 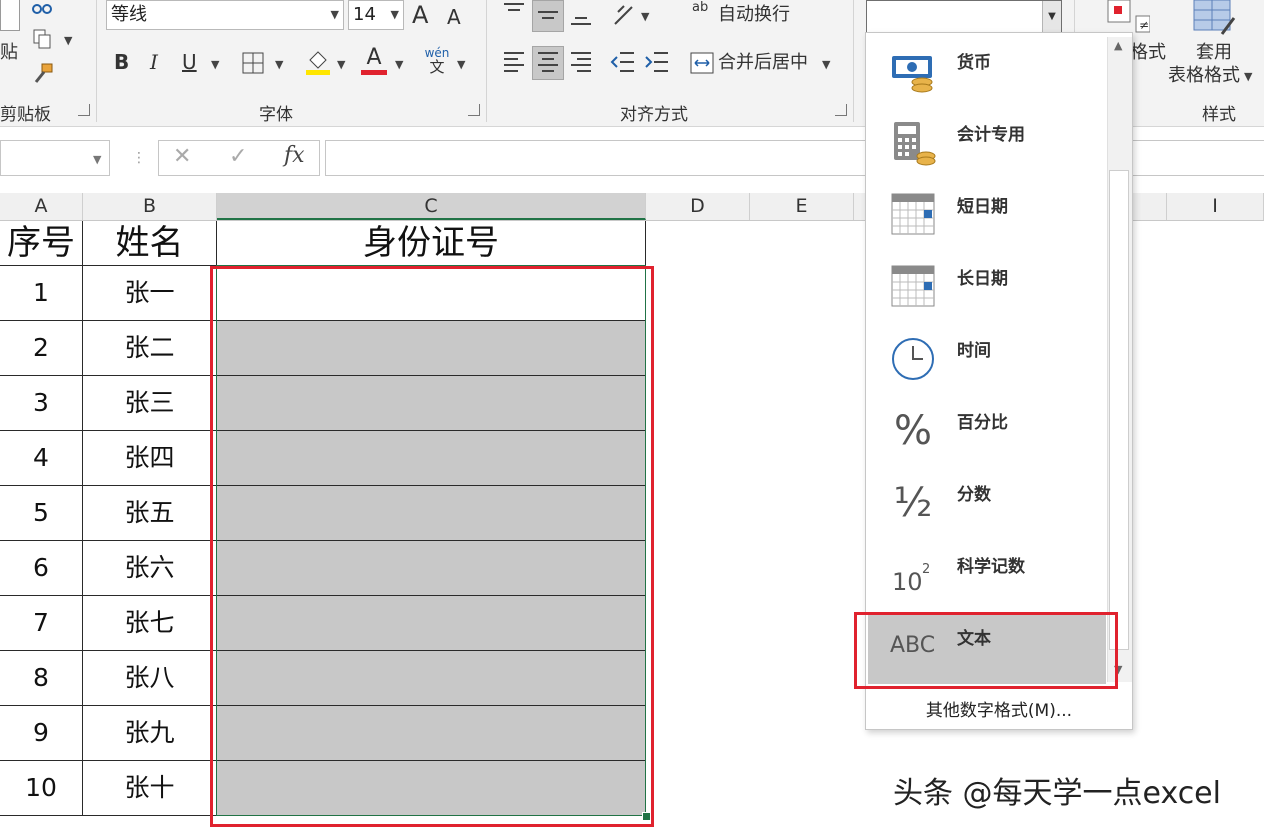 I want to click on header-cell-id: 身份证号, so click(x=431, y=243).